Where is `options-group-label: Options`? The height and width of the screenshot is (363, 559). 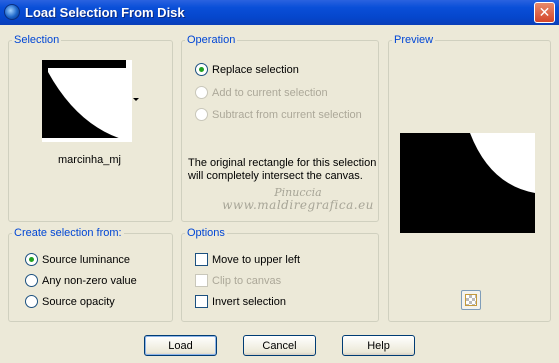 options-group-label: Options is located at coordinates (206, 233).